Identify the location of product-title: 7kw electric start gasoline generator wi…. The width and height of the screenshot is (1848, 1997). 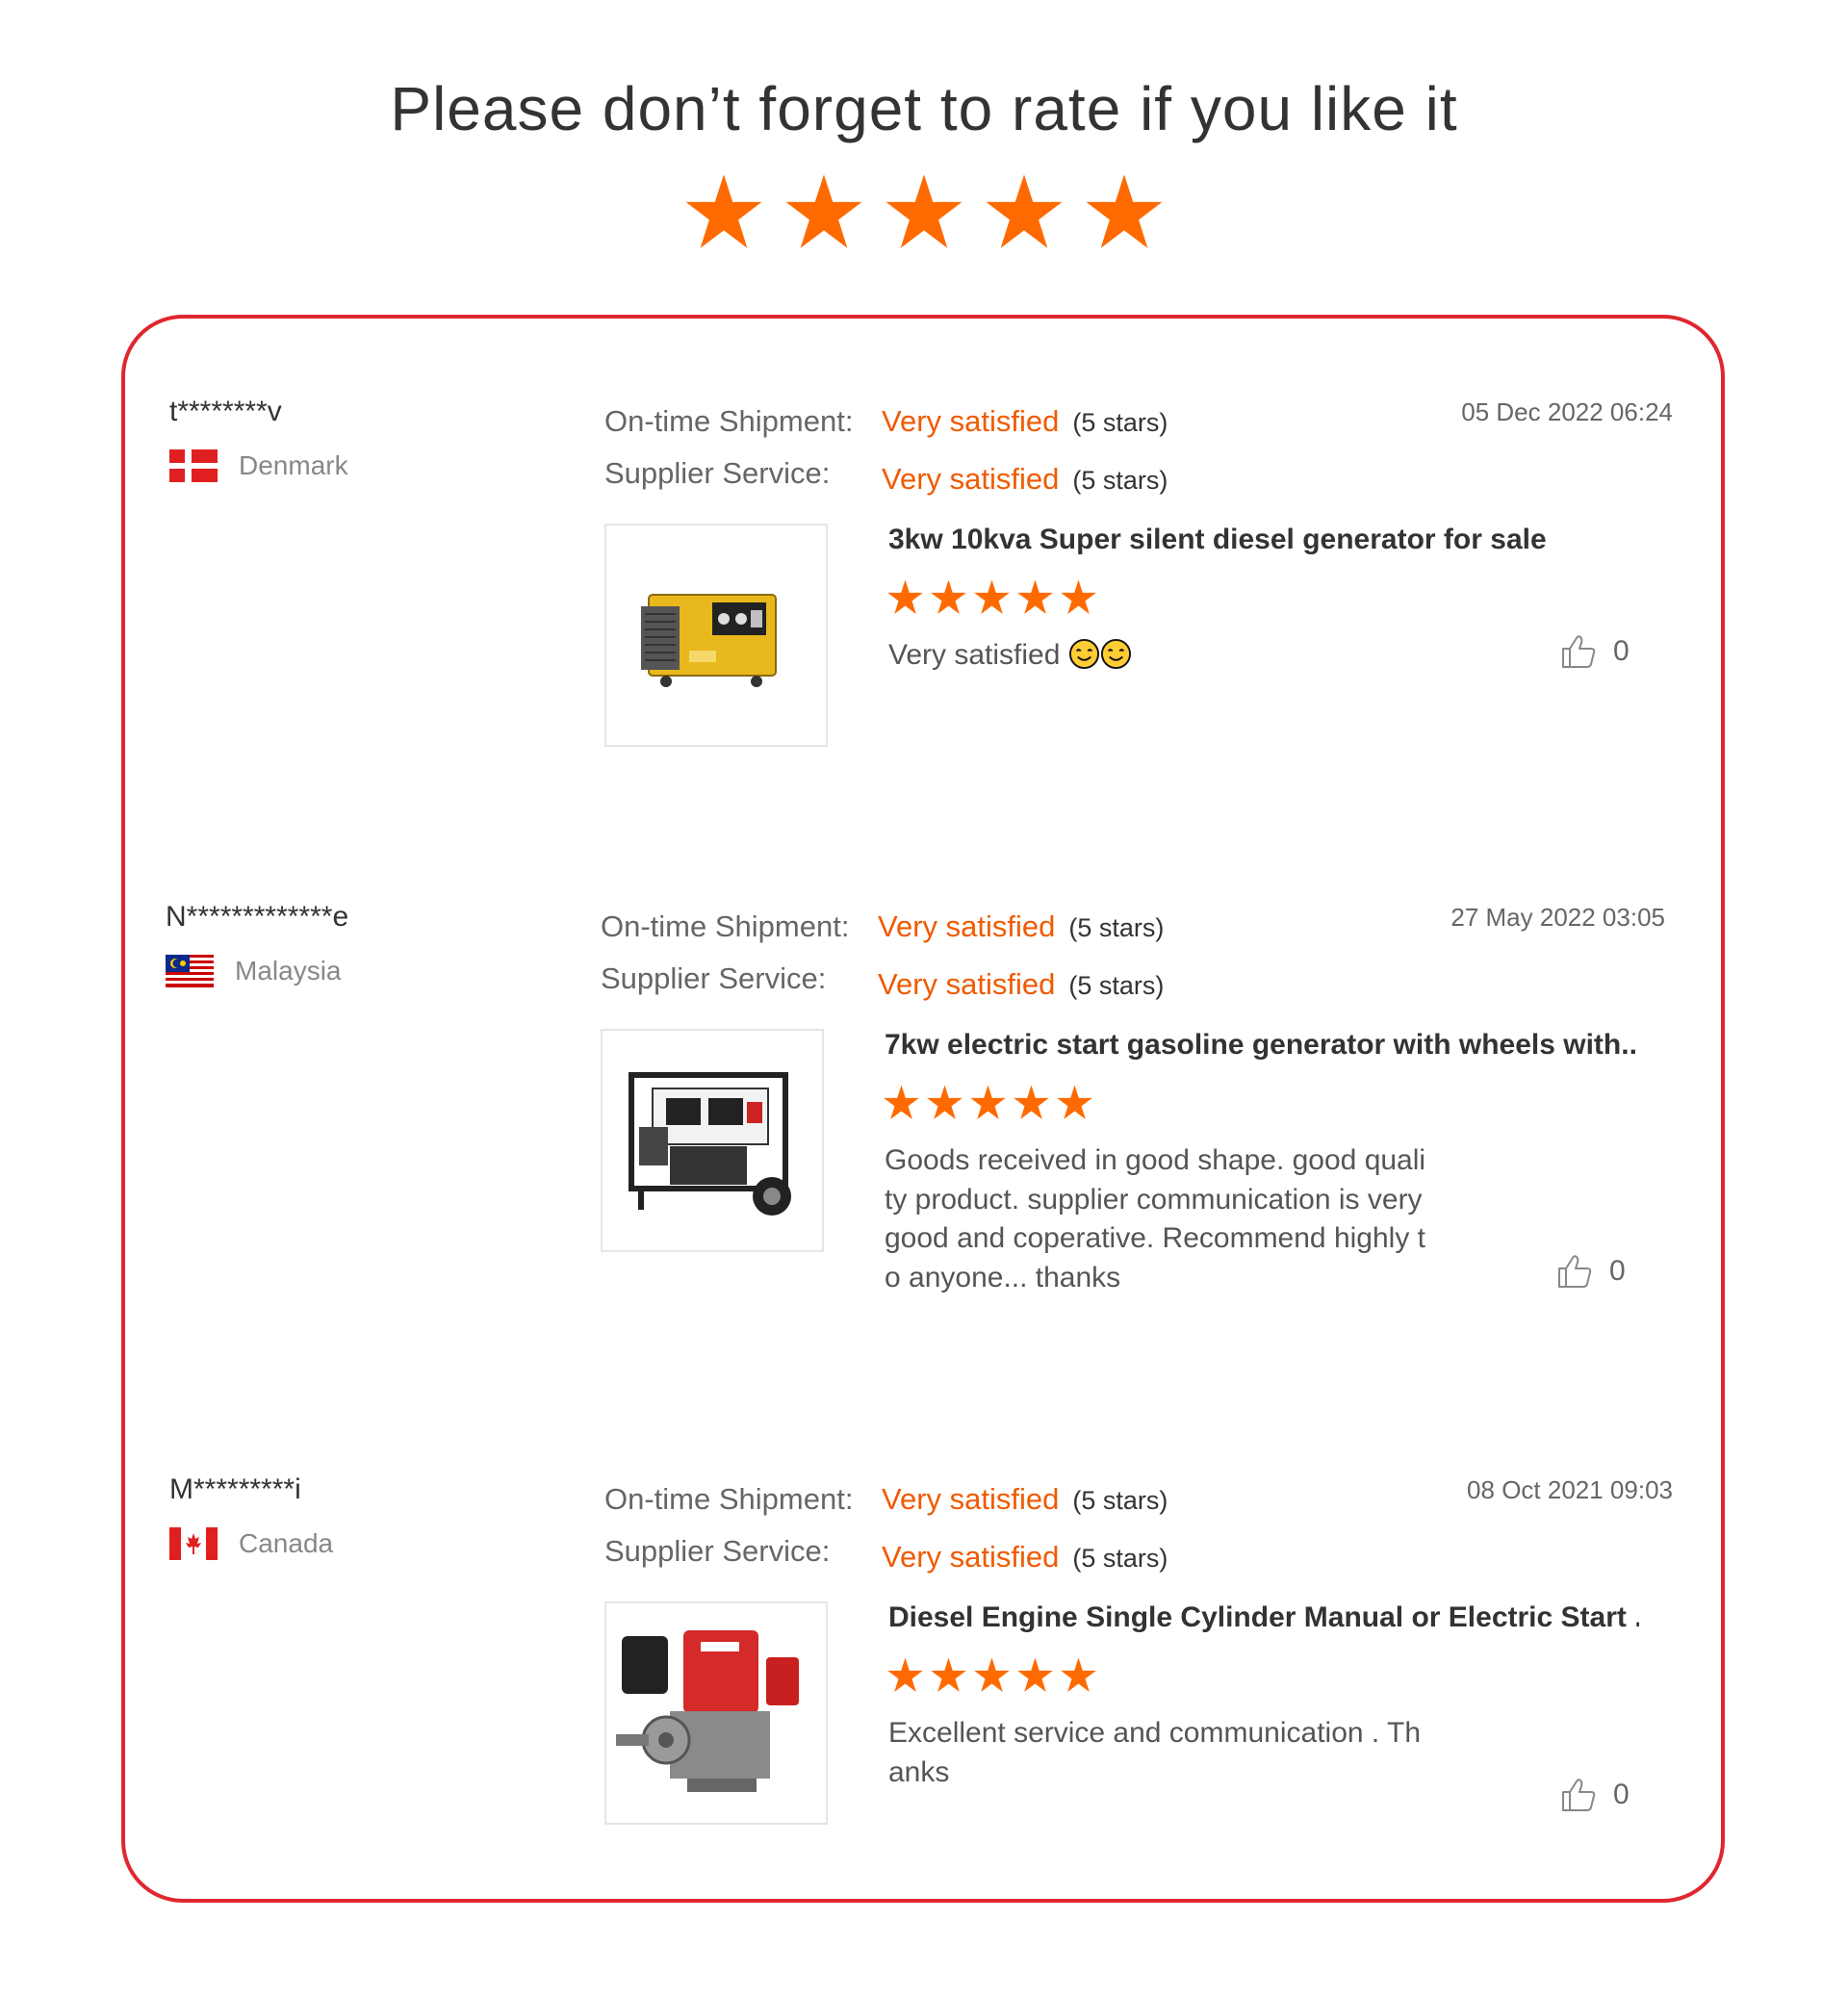
(1260, 1045).